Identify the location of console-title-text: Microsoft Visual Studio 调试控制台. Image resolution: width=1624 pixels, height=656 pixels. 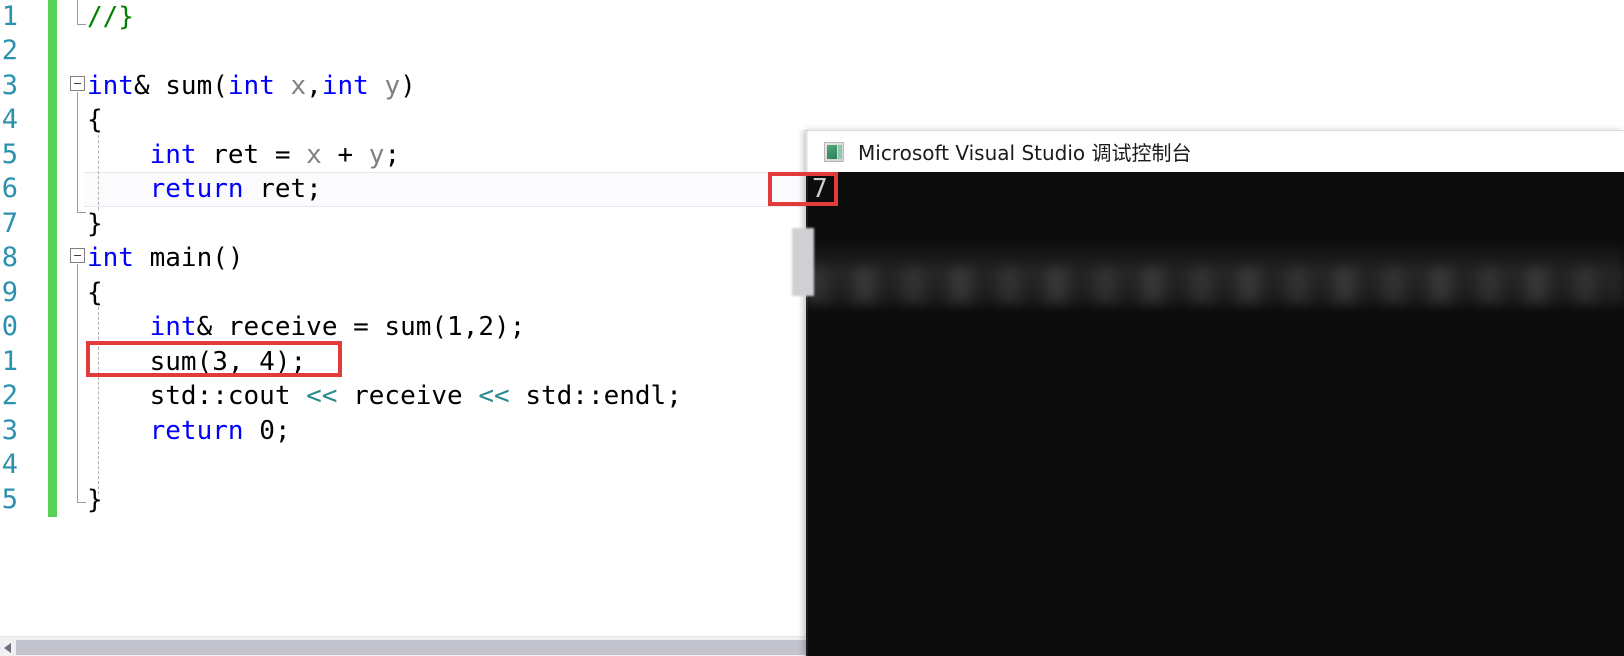
(1025, 153).